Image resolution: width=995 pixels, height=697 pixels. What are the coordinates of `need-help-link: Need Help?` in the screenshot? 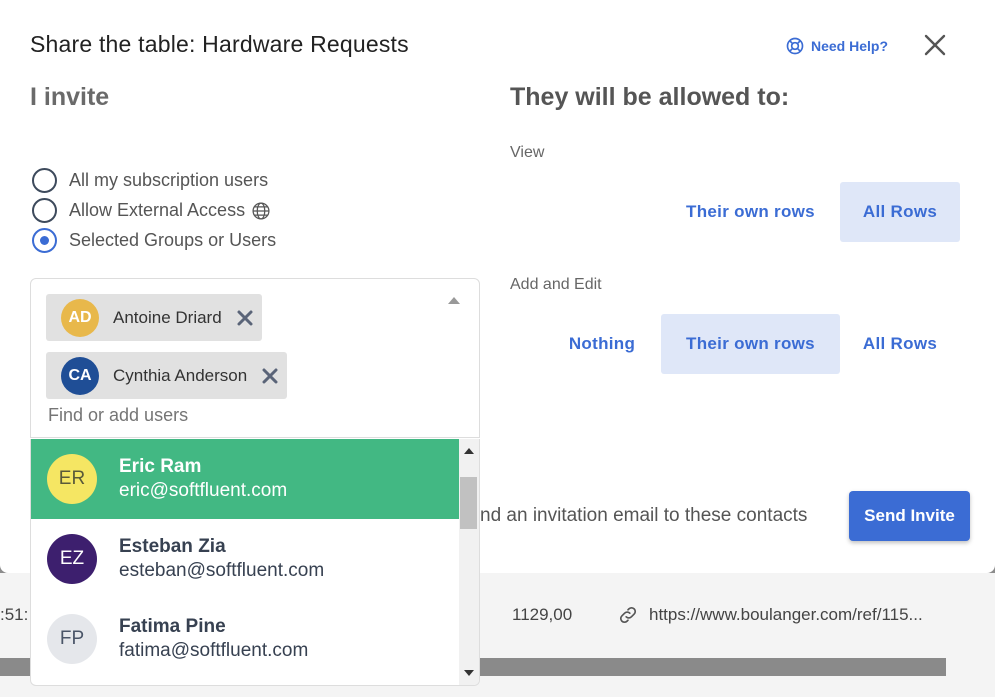 It's located at (836, 46).